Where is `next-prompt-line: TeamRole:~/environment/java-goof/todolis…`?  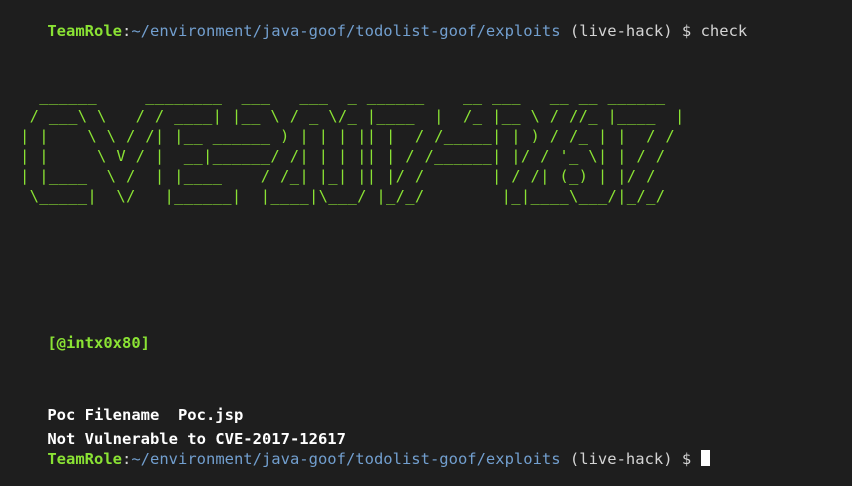 next-prompt-line: TeamRole:~/environment/java-goof/todolis… is located at coordinates (360, 450).